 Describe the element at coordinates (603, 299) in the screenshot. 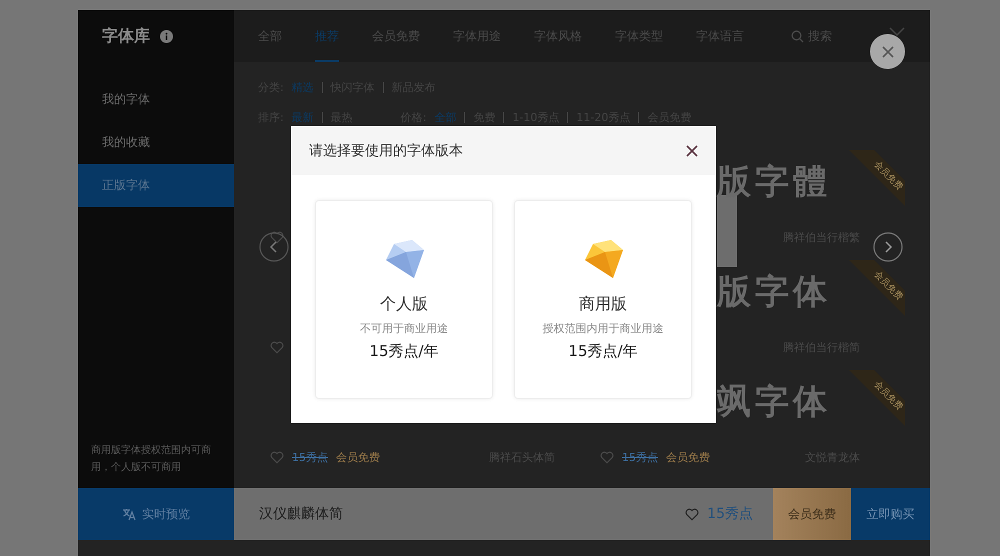

I see `version-option: 商用版 授权范围内用于商业用途 15秀点/年` at that location.